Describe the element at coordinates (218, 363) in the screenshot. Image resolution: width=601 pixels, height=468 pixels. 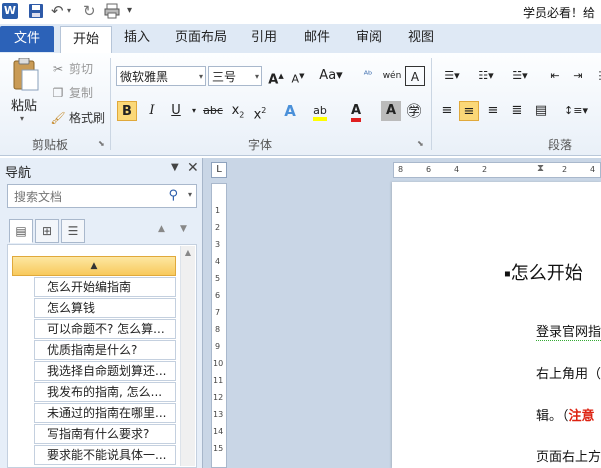
I see `ruler-tick: 10` at that location.